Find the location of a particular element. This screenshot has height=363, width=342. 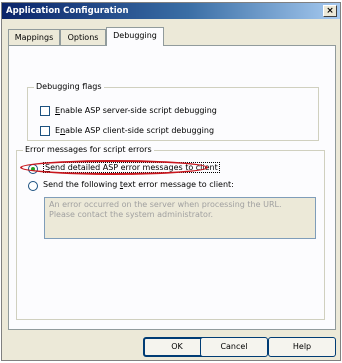

server-side-debugging-checkbox is located at coordinates (45, 111).